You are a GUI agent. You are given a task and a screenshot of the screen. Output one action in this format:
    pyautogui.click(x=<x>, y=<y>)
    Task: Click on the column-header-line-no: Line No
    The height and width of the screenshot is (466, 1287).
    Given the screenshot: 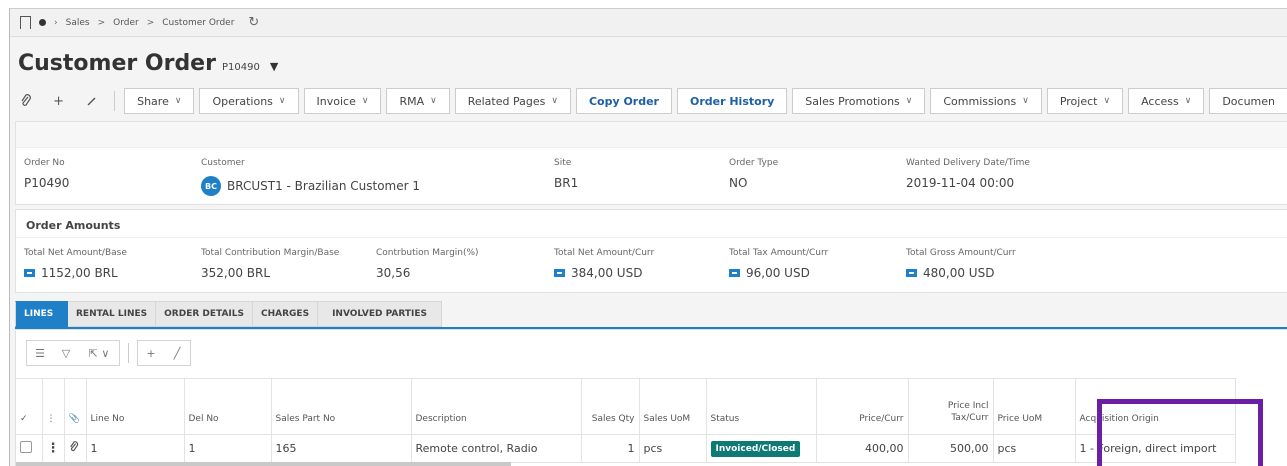 What is the action you would take?
    pyautogui.click(x=135, y=406)
    